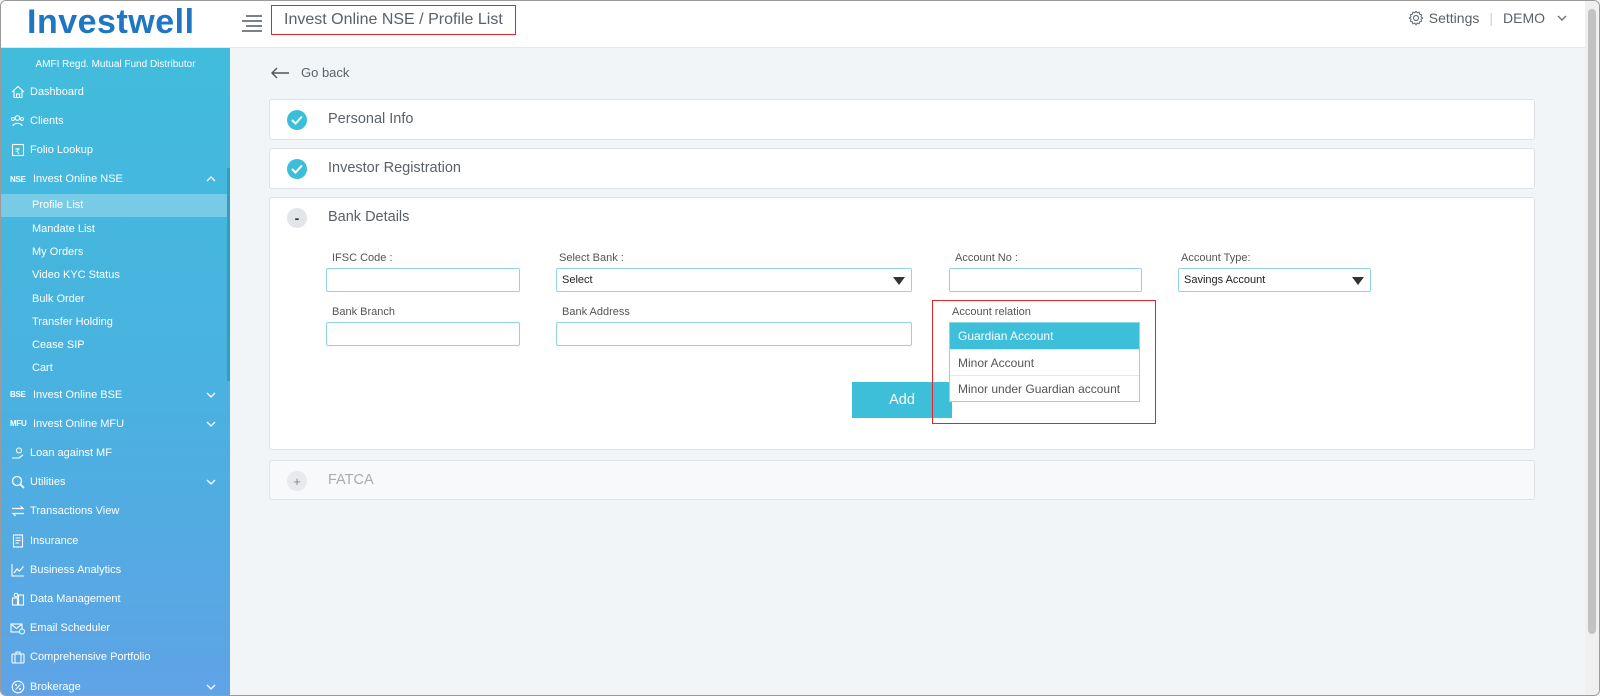  What do you see at coordinates (371, 119) in the screenshot?
I see `section-title: Personal Info` at bounding box center [371, 119].